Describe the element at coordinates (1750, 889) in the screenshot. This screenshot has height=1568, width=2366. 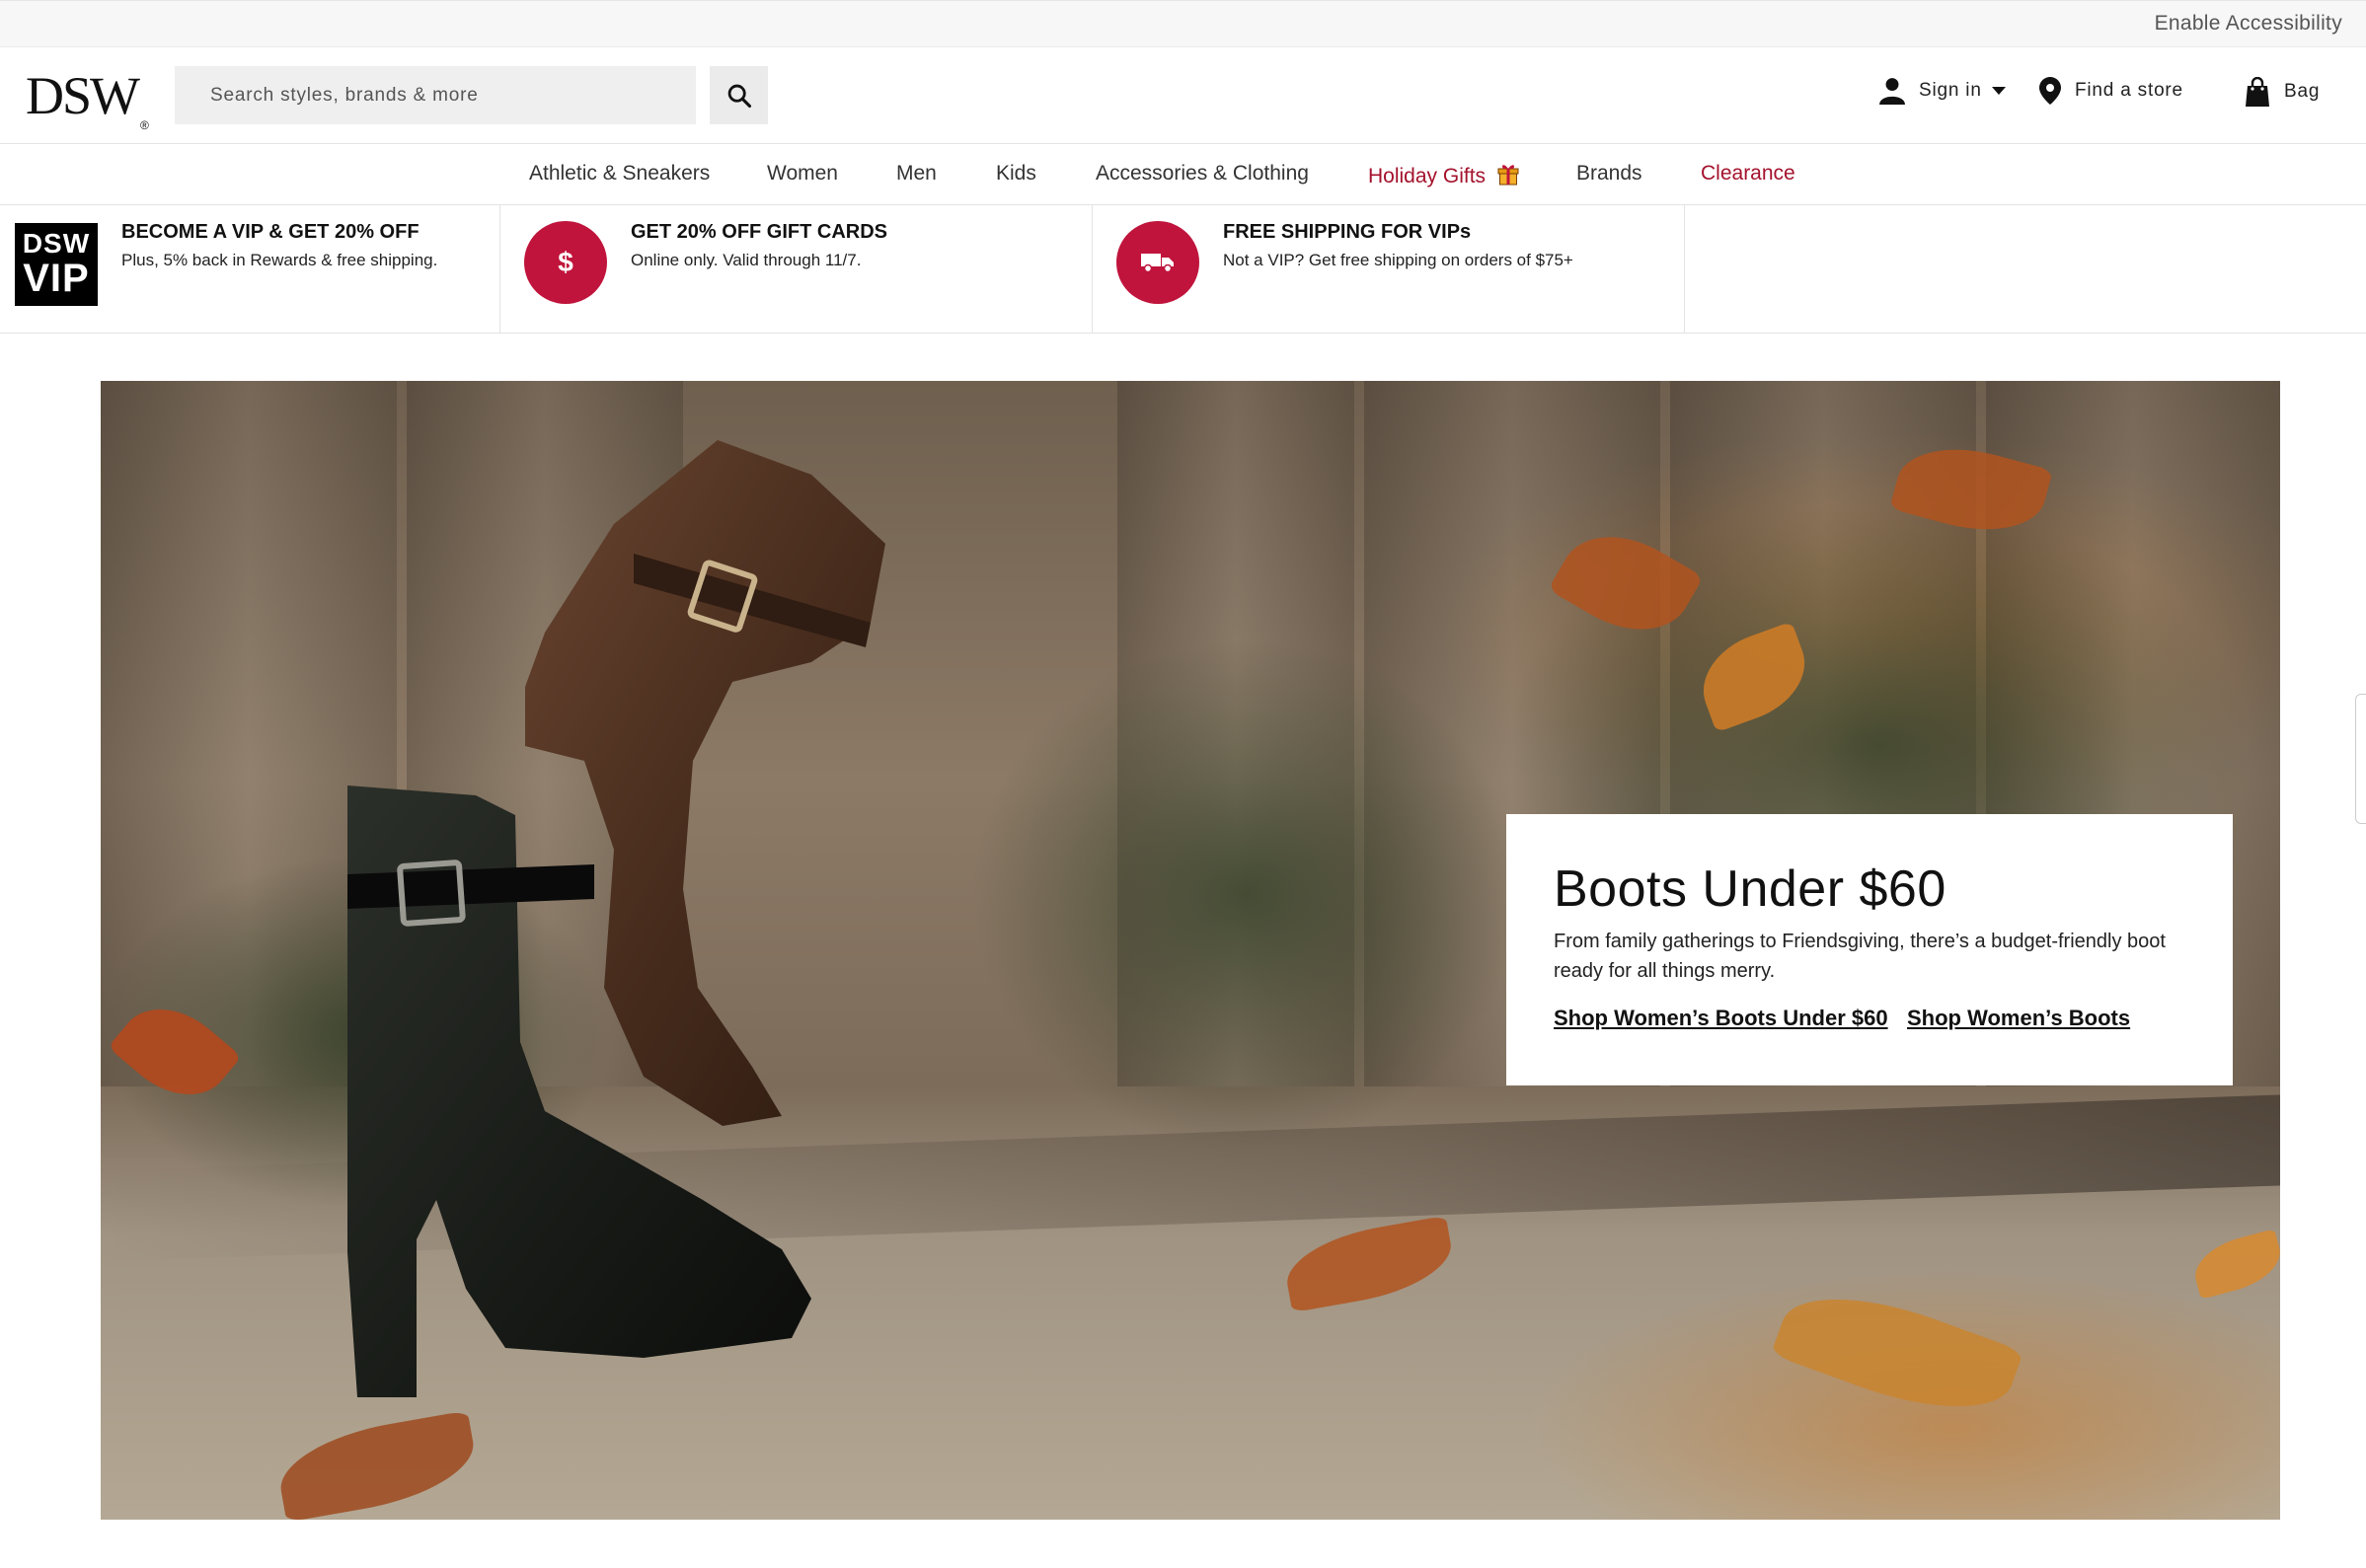
I see `hero-heading: Boots Under $60` at that location.